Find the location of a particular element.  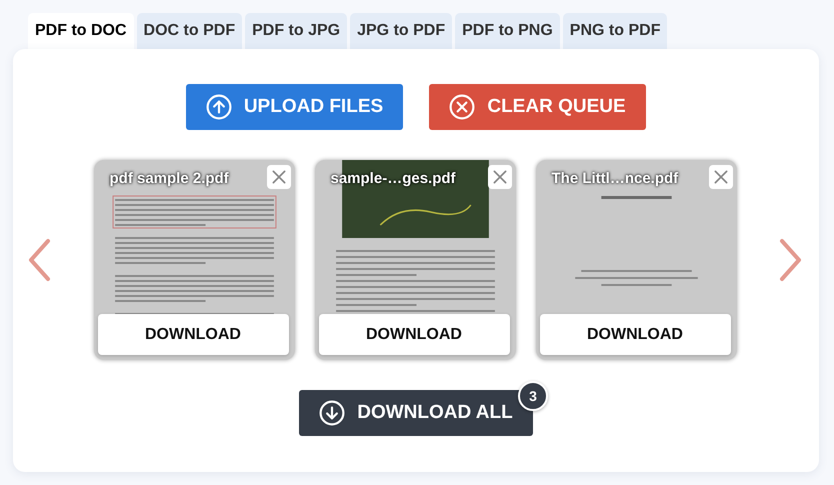

clear-queue-button: CLEAR QUEUE is located at coordinates (537, 107).